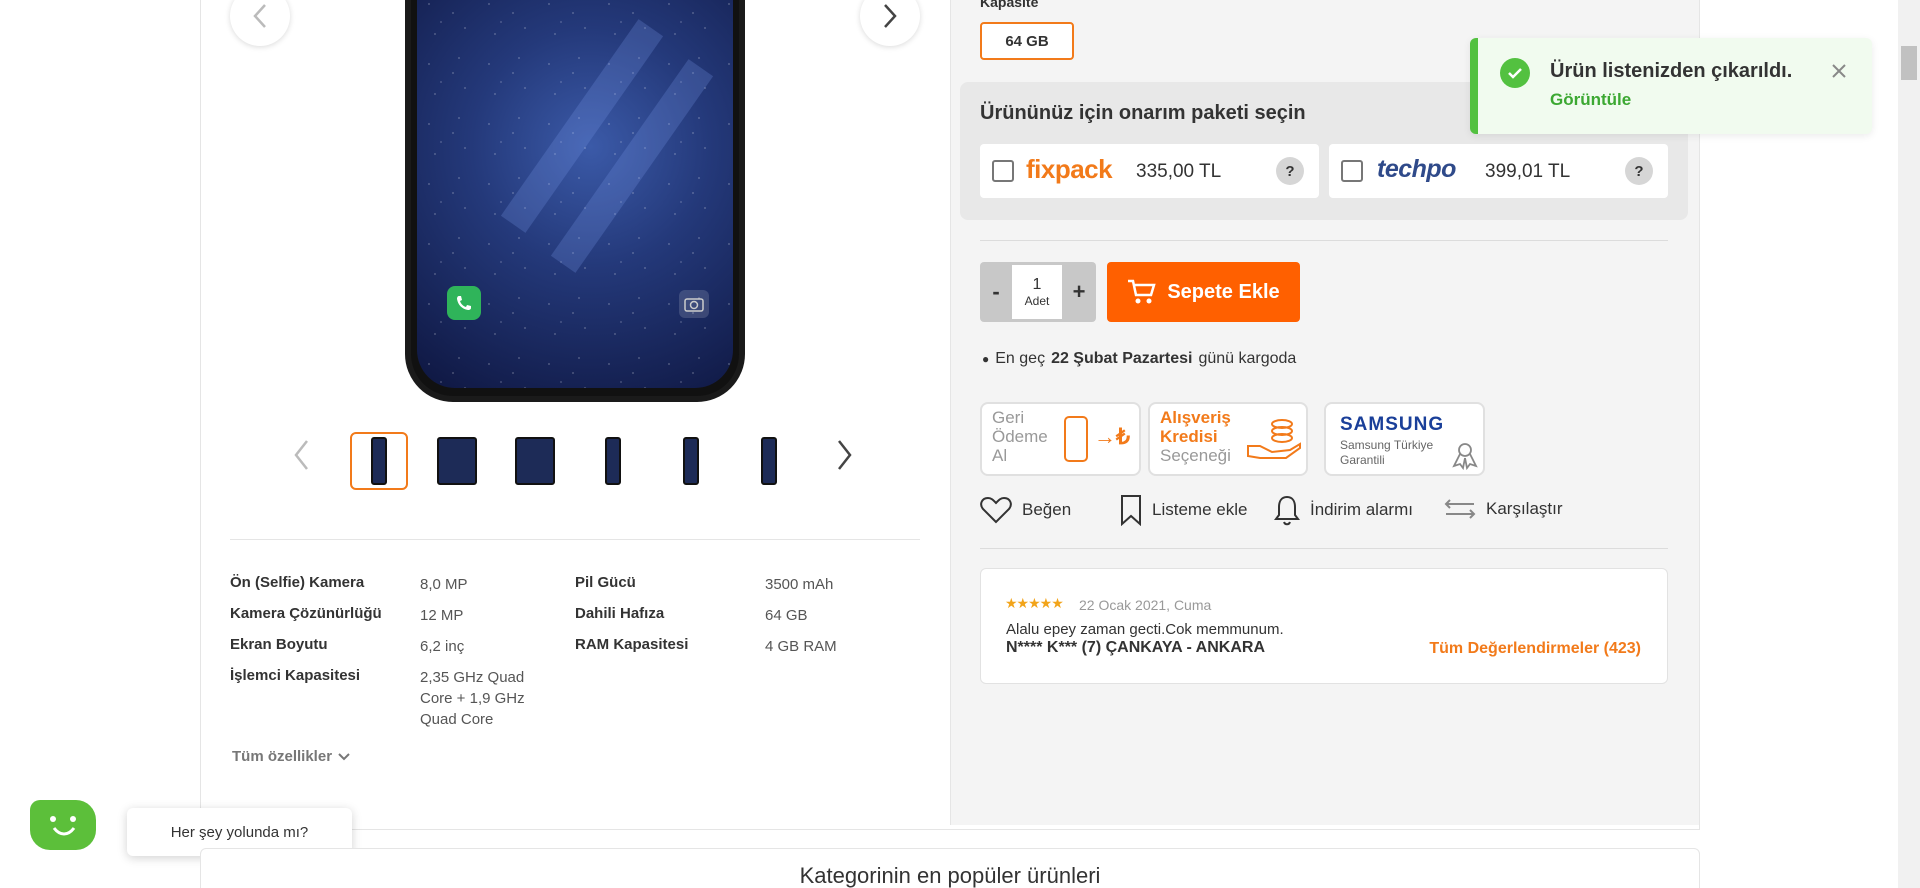 This screenshot has height=888, width=1920. What do you see at coordinates (1290, 171) in the screenshot?
I see `fixpack-help-button: ?` at bounding box center [1290, 171].